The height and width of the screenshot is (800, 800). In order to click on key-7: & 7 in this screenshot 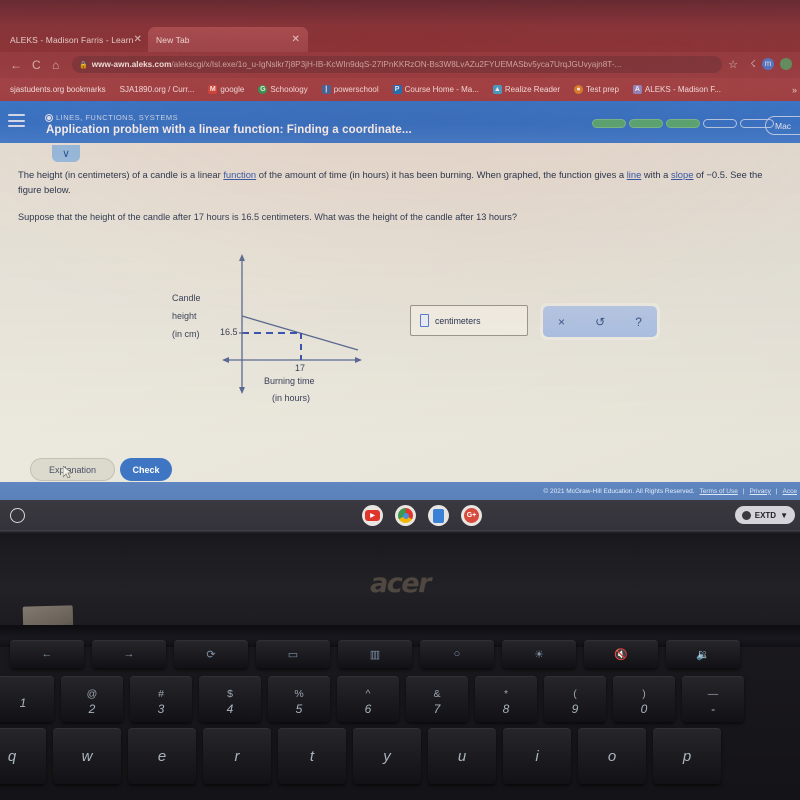, I will do `click(437, 699)`.